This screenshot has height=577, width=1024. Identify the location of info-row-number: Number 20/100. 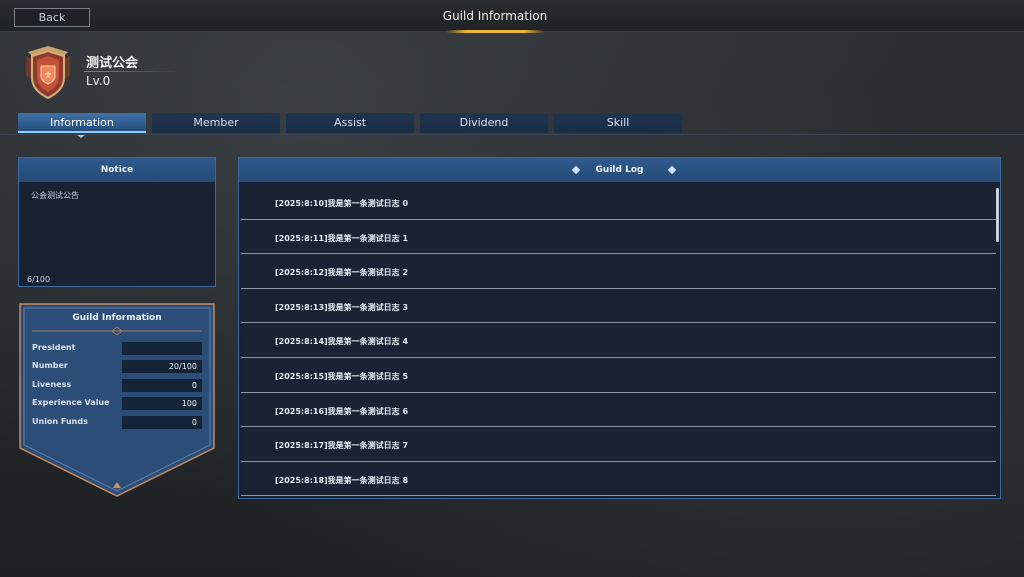
(118, 366).